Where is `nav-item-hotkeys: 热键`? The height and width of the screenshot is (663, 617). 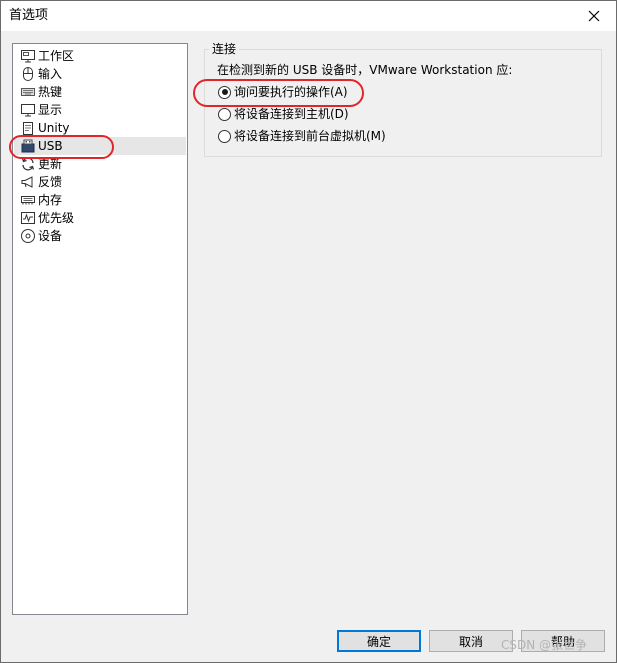
nav-item-hotkeys: 热键 is located at coordinates (100, 92).